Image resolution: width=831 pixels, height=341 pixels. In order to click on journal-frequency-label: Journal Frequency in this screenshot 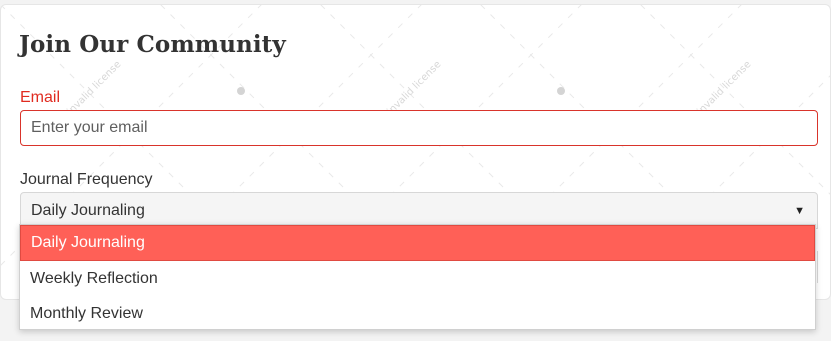, I will do `click(86, 179)`.